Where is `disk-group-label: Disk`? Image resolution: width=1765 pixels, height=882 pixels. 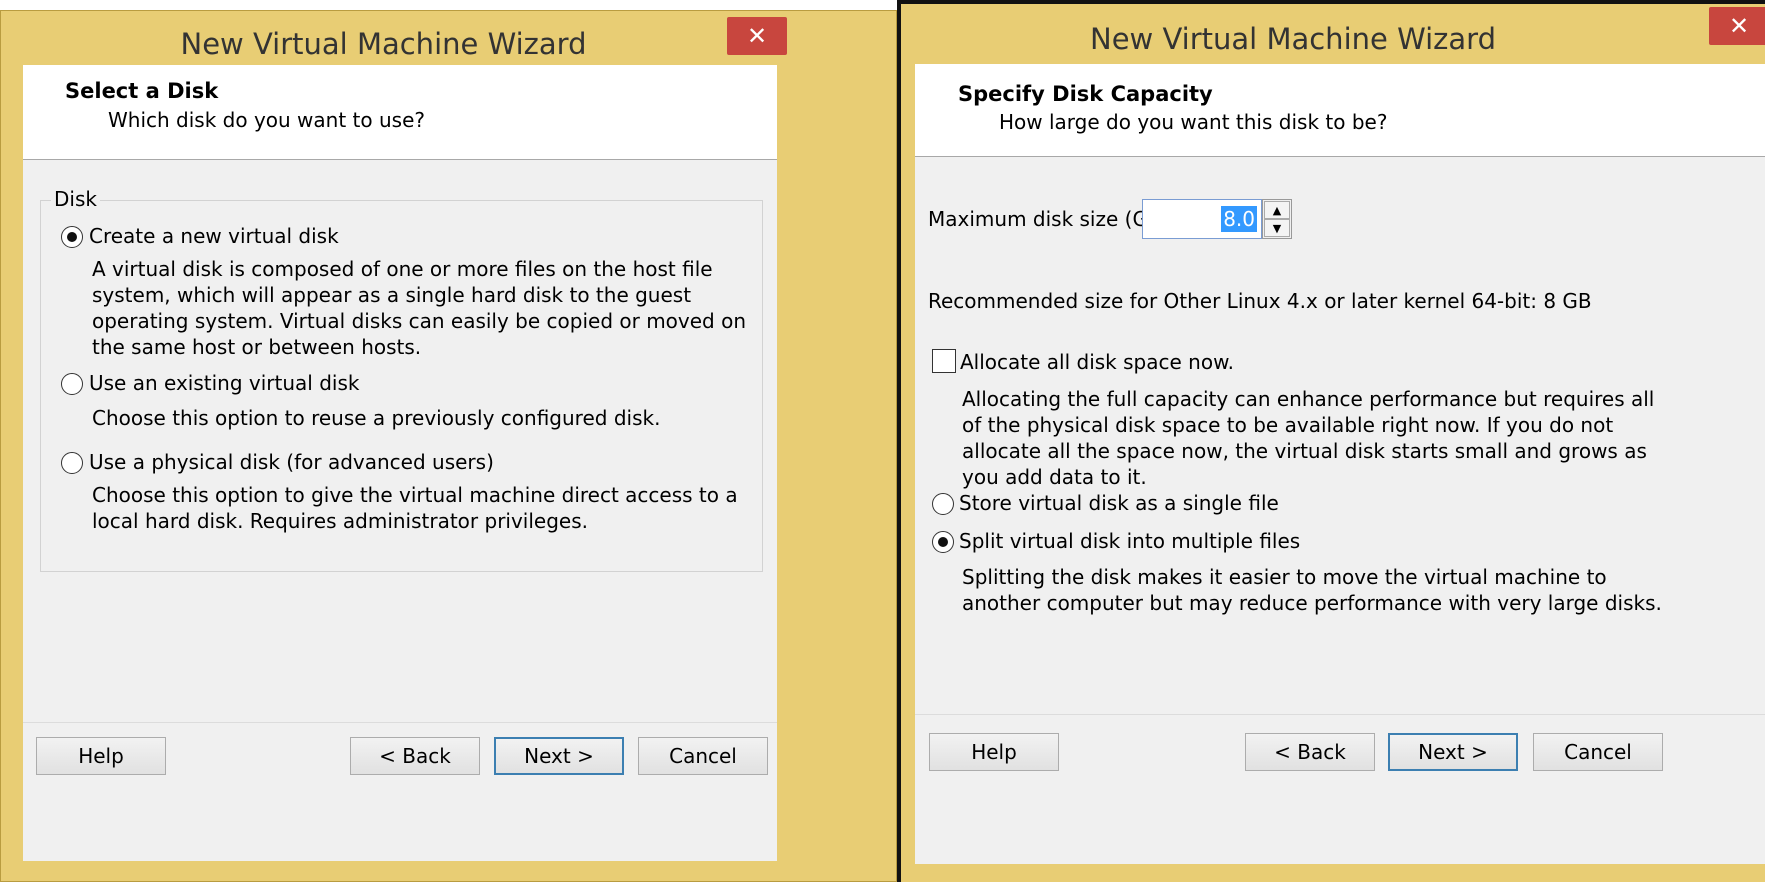 disk-group-label: Disk is located at coordinates (75, 199).